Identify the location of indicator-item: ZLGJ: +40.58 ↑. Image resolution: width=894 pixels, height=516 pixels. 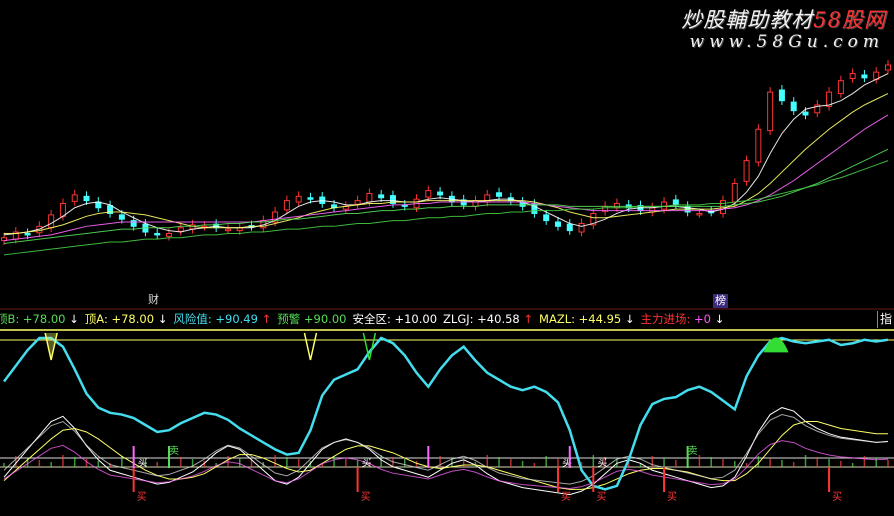
(488, 319).